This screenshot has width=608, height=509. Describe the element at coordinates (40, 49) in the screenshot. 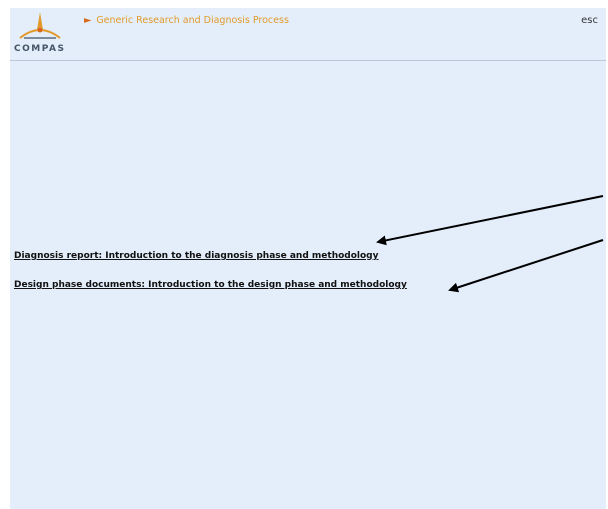

I see `logo-text: COMPAS` at that location.